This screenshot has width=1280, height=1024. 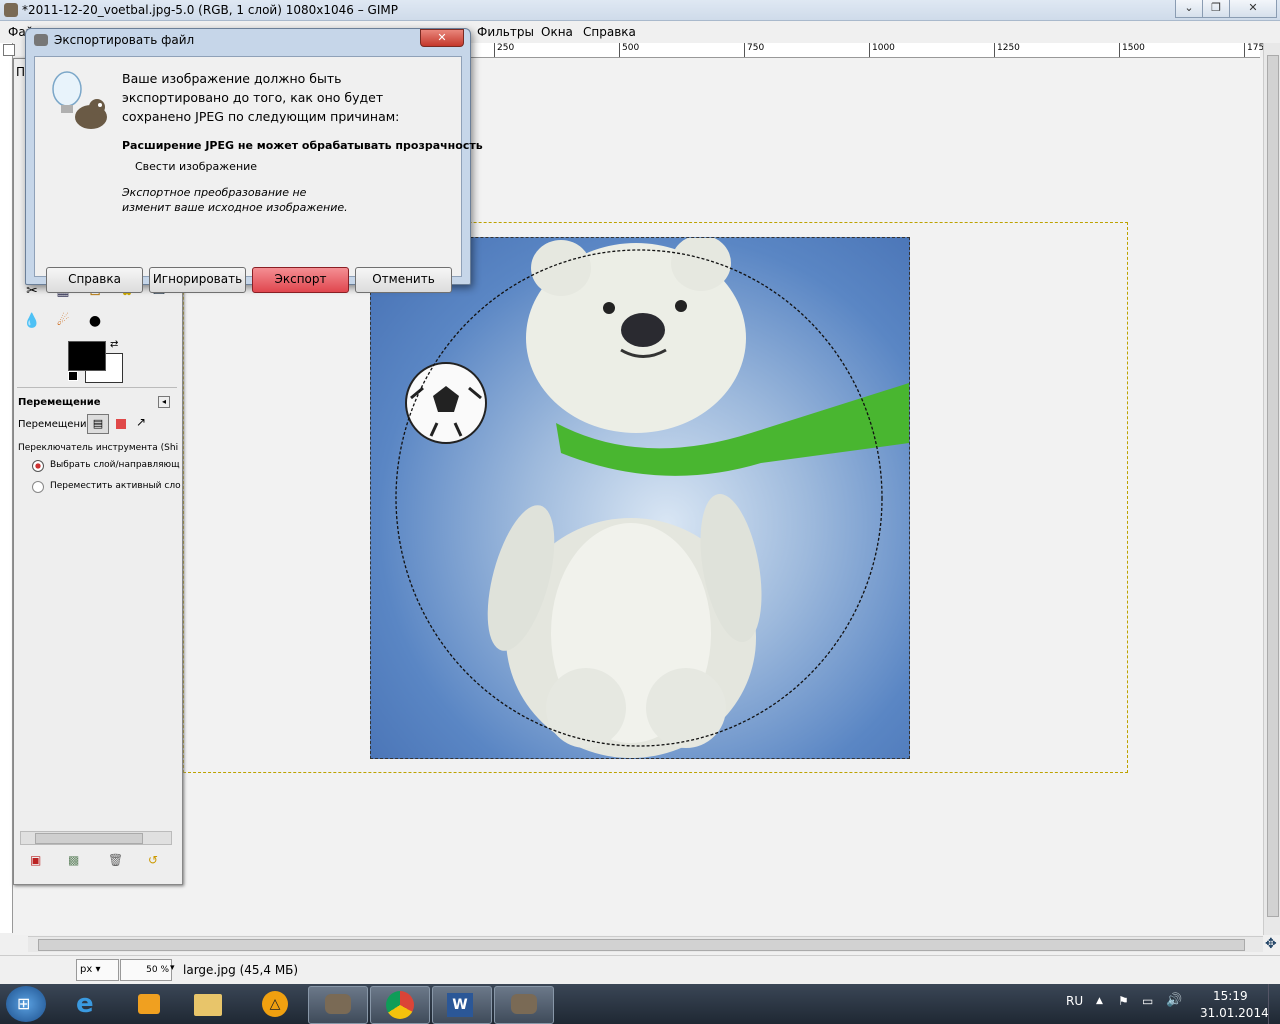 I want to click on toolbox-header: П, so click(x=21, y=72).